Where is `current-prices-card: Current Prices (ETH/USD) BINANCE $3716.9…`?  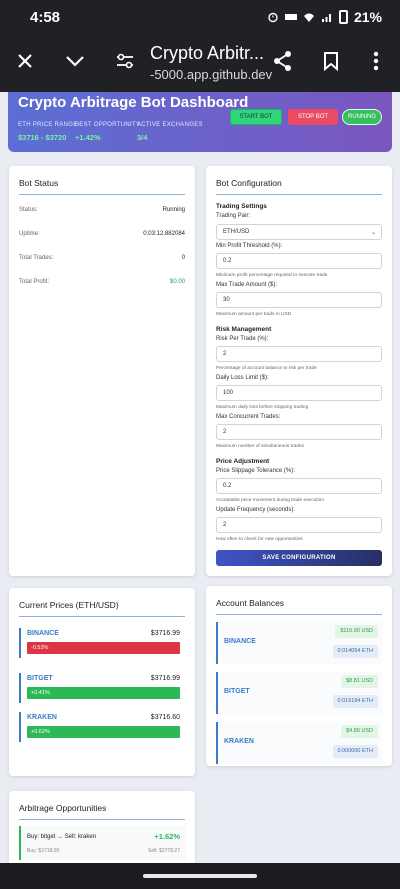
current-prices-card: Current Prices (ETH/USD) BINANCE $3716.9… is located at coordinates (102, 682).